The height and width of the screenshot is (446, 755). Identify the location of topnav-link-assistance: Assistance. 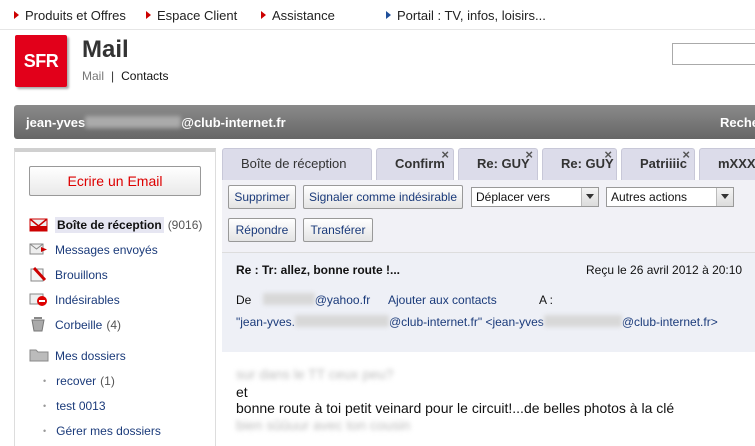
(298, 15).